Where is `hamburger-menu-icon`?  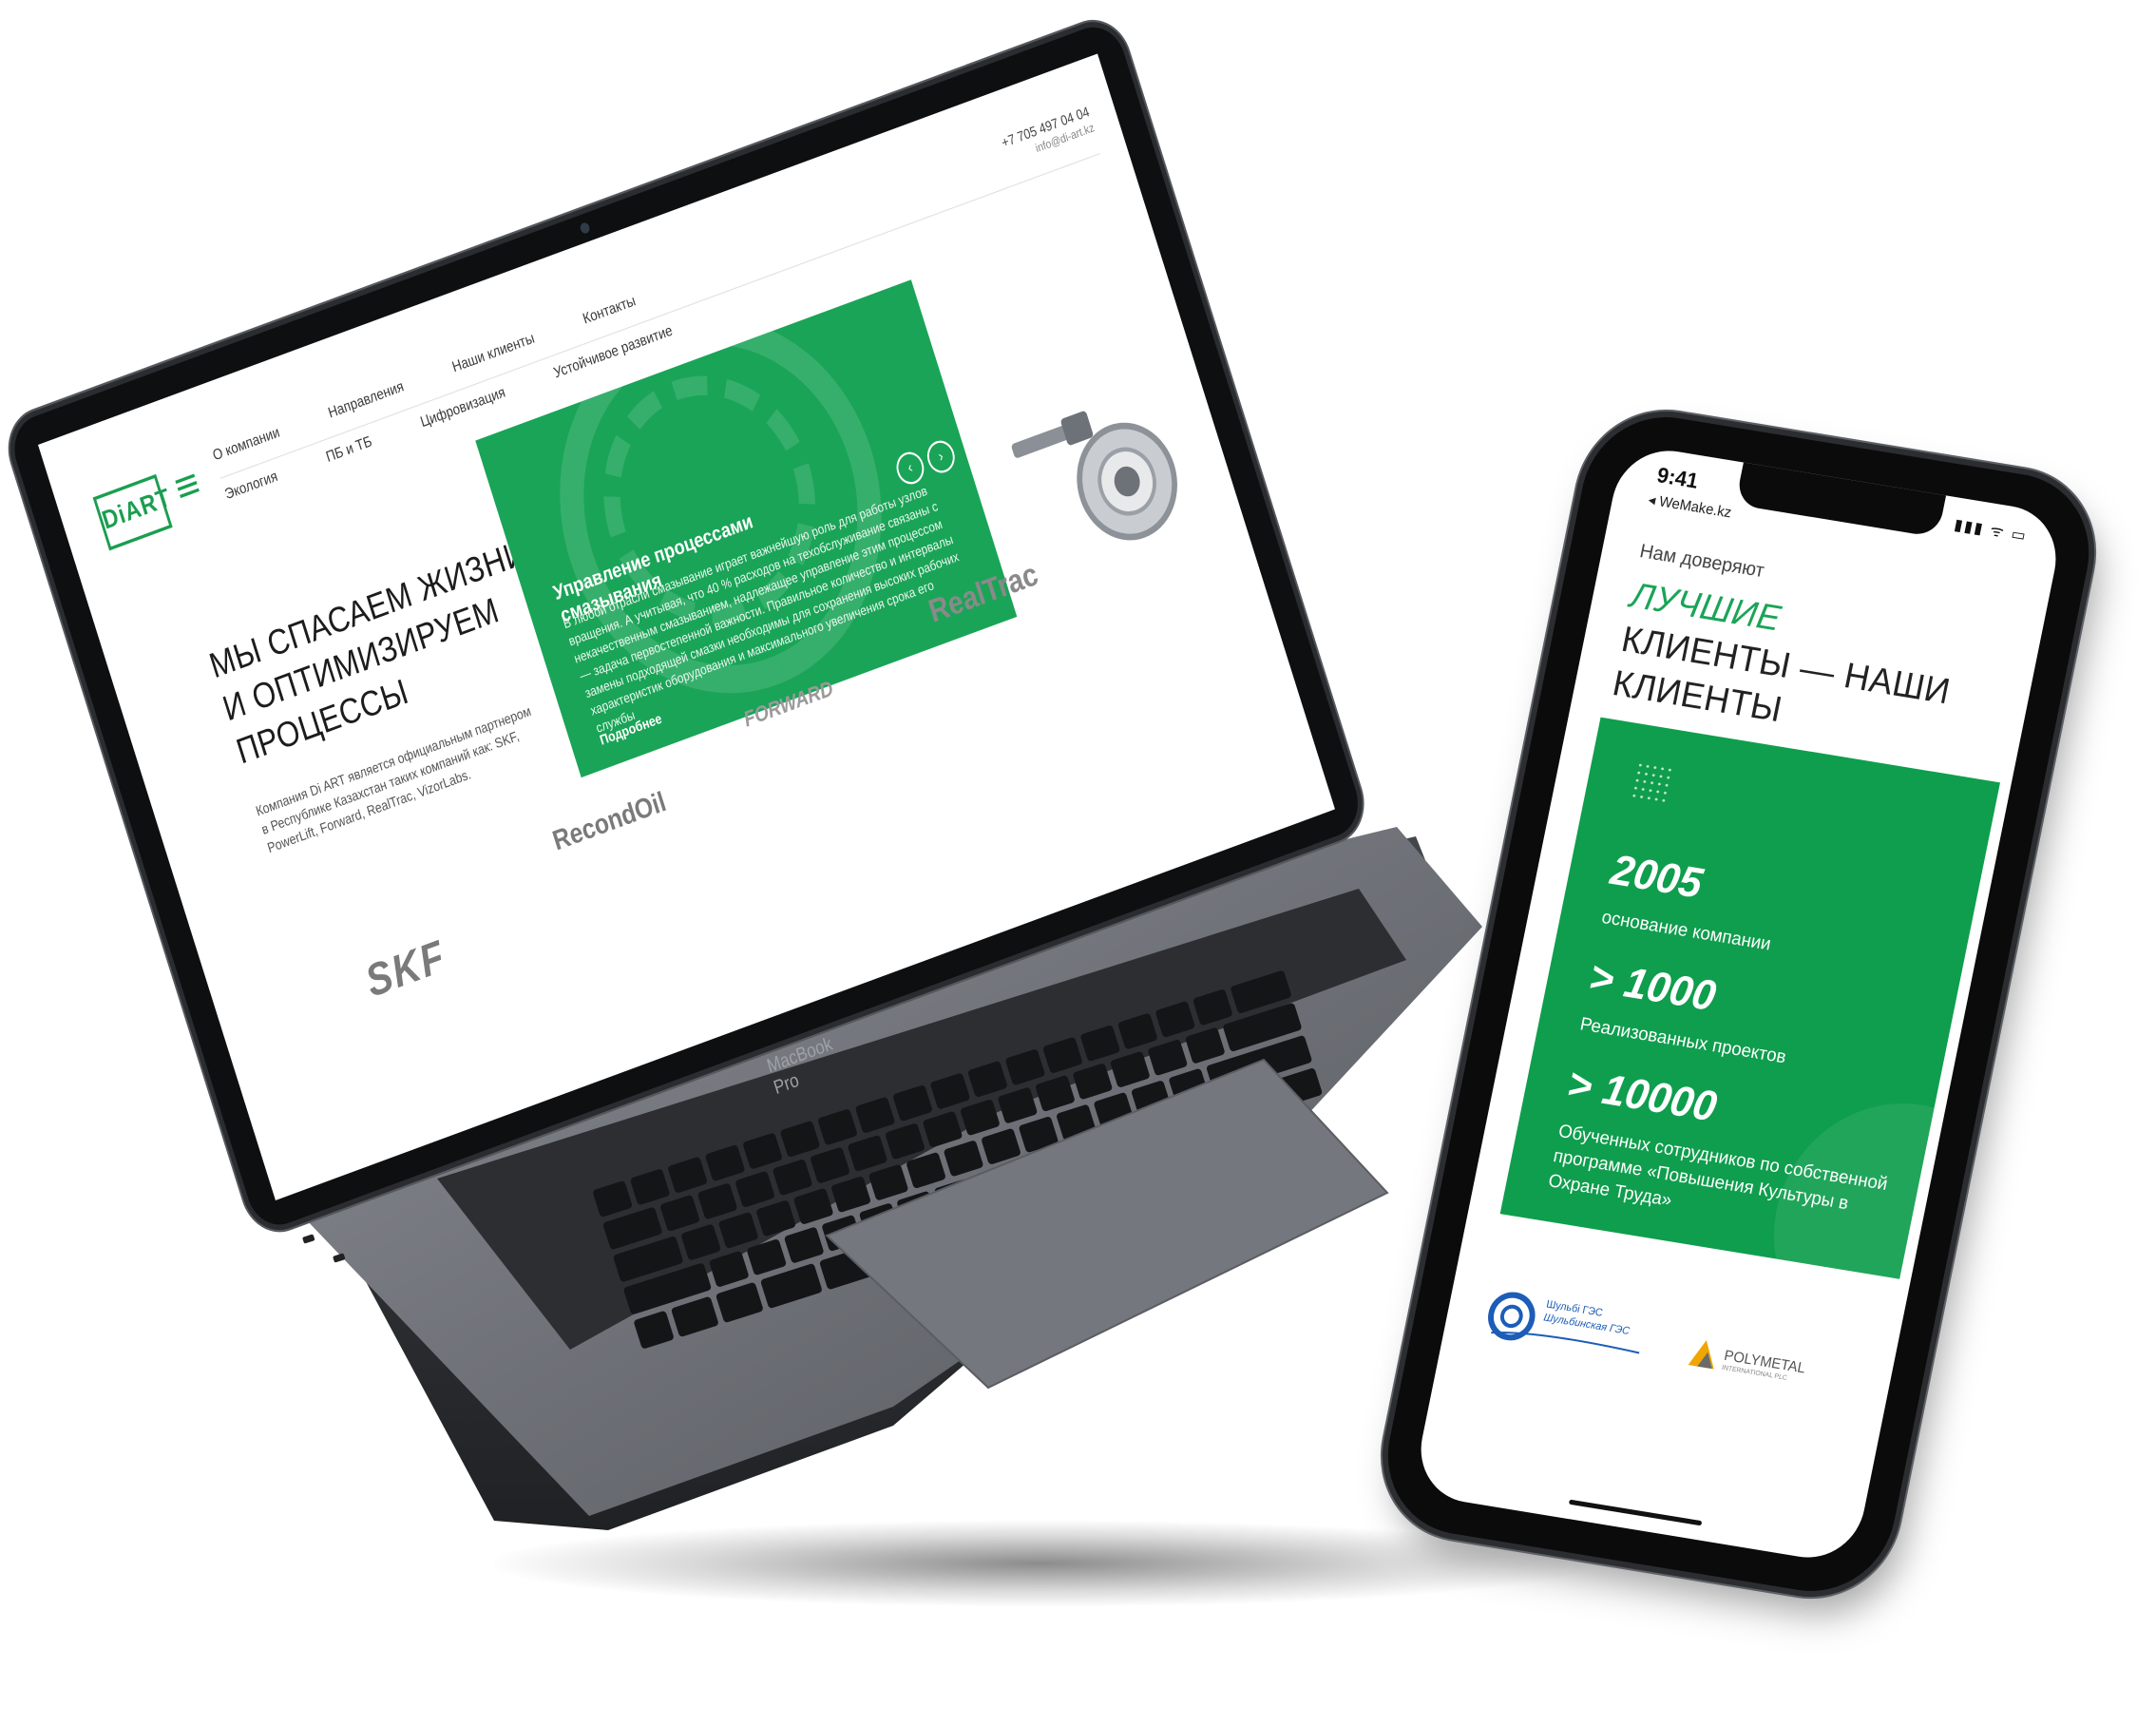
hamburger-menu-icon is located at coordinates (187, 486).